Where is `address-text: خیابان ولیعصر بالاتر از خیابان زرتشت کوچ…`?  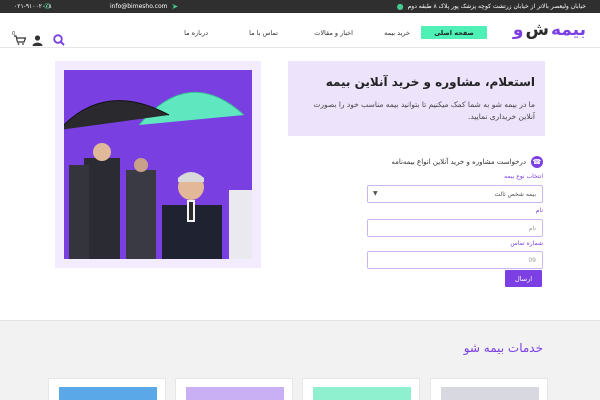
address-text: خیابان ولیعصر بالاتر از خیابان زرتشت کوچ… is located at coordinates (496, 6).